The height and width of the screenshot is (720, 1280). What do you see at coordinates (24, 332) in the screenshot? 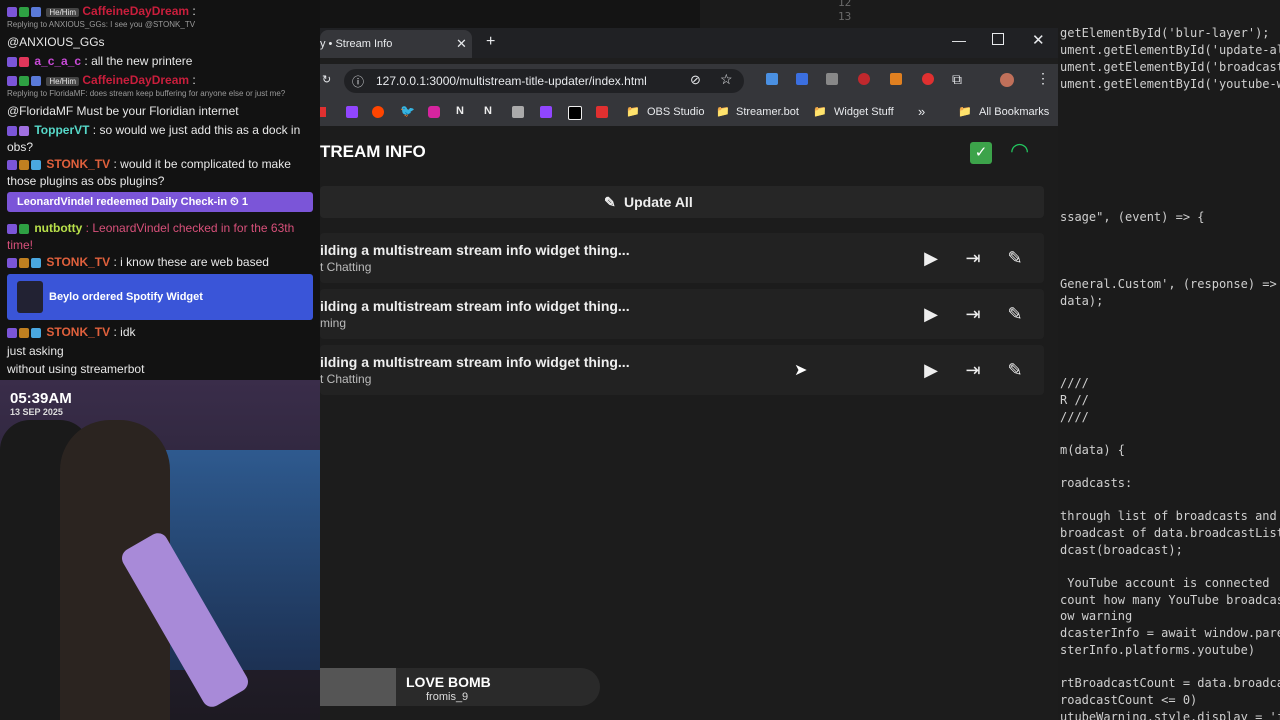
I see `crown-badge-icon` at bounding box center [24, 332].